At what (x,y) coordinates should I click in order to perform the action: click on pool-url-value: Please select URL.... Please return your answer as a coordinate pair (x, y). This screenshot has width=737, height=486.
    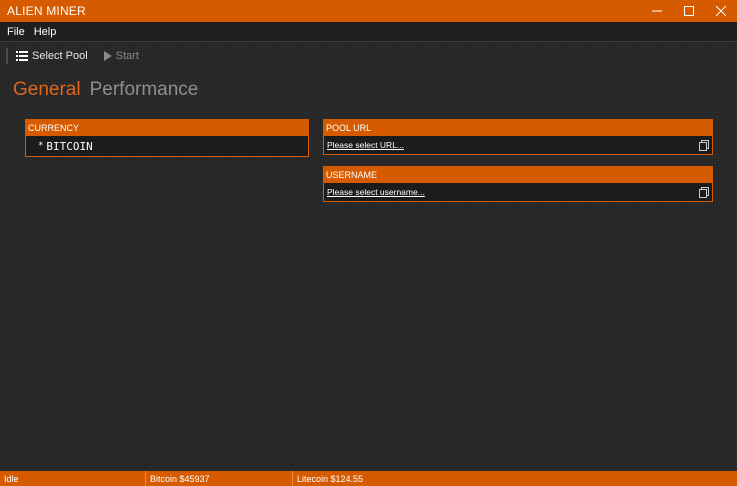
    Looking at the image, I should click on (365, 145).